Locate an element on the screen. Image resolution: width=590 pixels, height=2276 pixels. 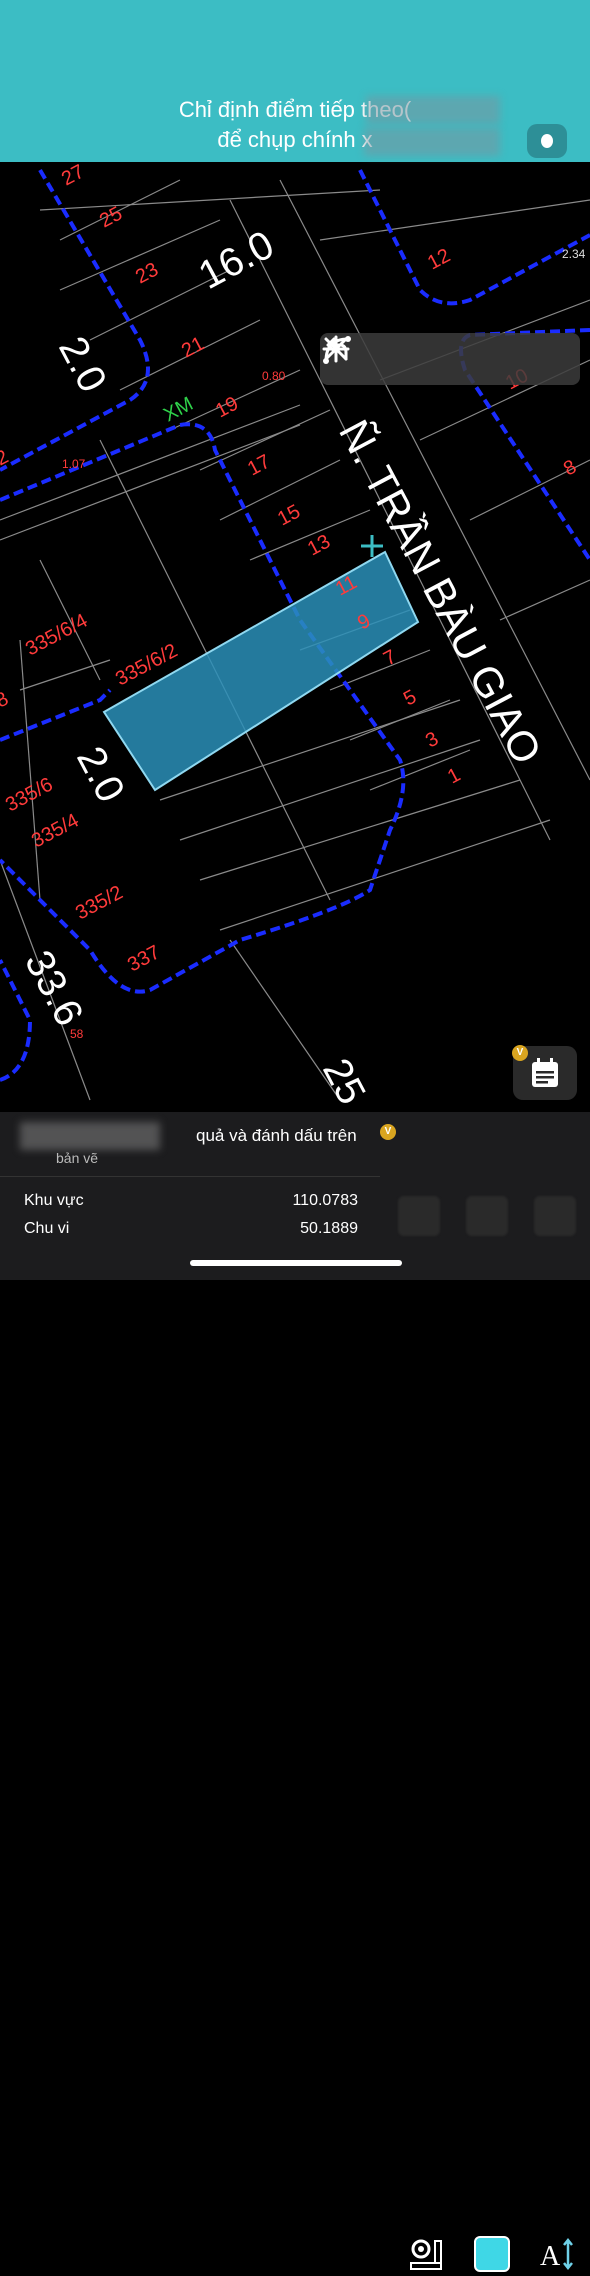
lot-number: 7 is located at coordinates (390, 658).